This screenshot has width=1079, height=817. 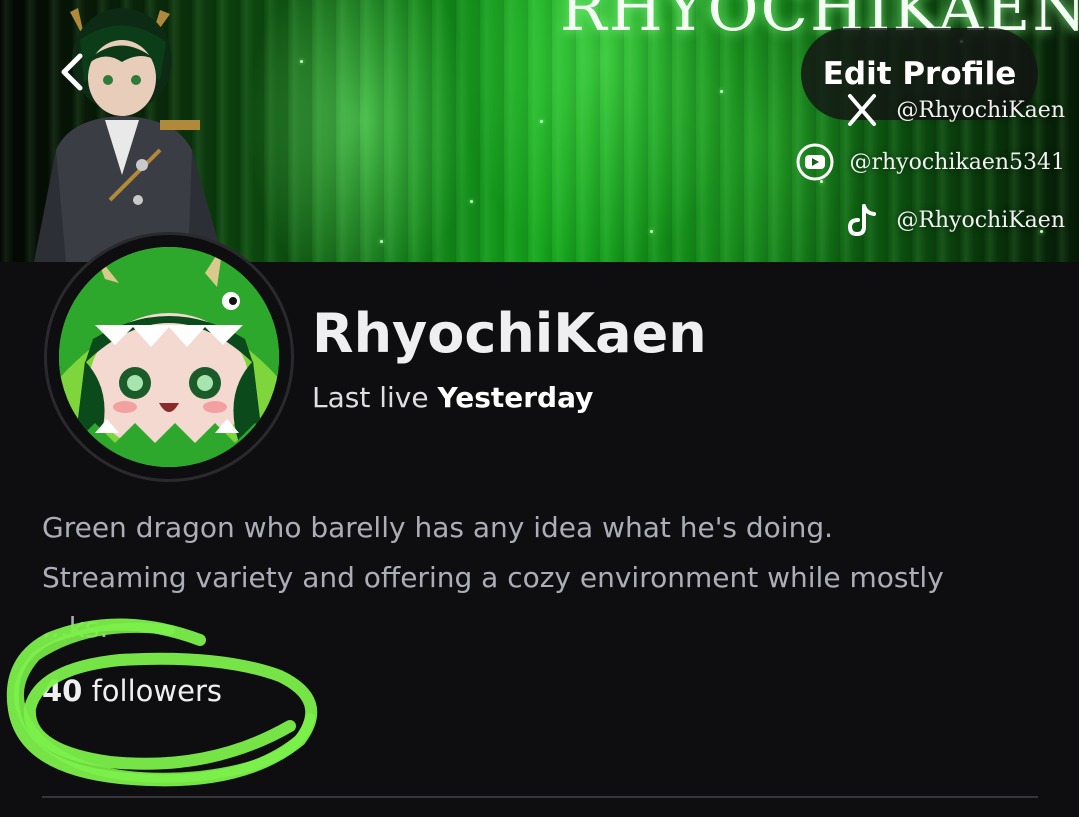 I want to click on social-link-tiktok: @RhyochiKaen, so click(x=953, y=220).